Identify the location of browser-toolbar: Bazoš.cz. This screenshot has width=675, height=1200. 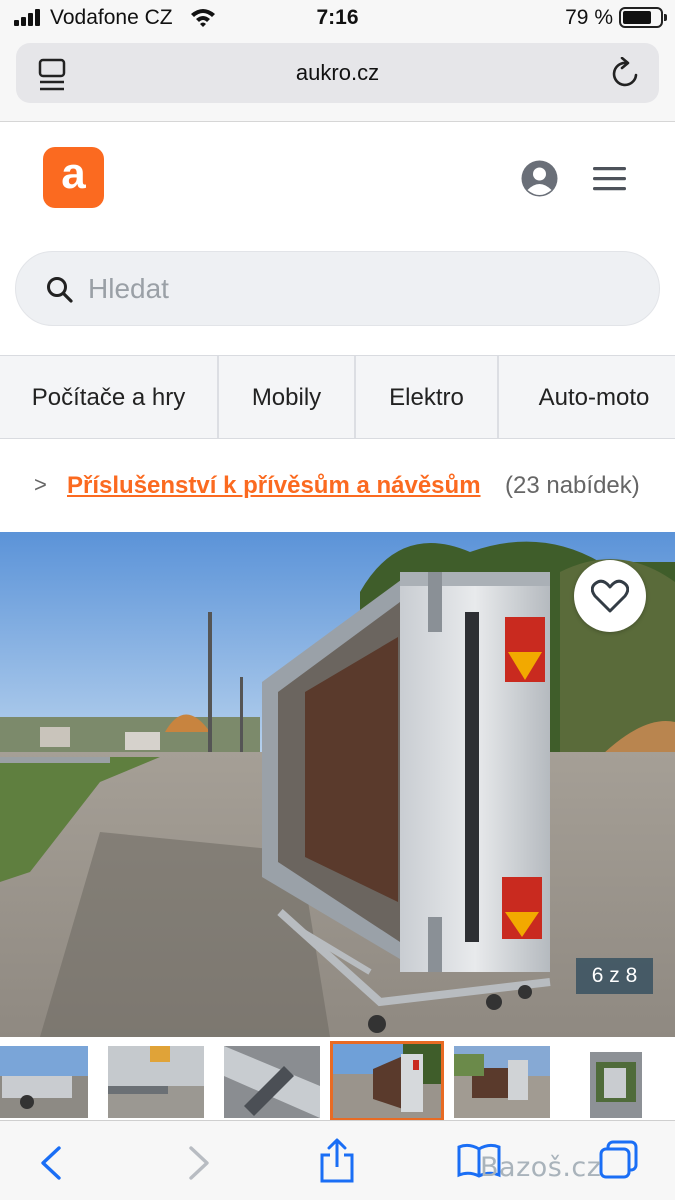
(337, 1160).